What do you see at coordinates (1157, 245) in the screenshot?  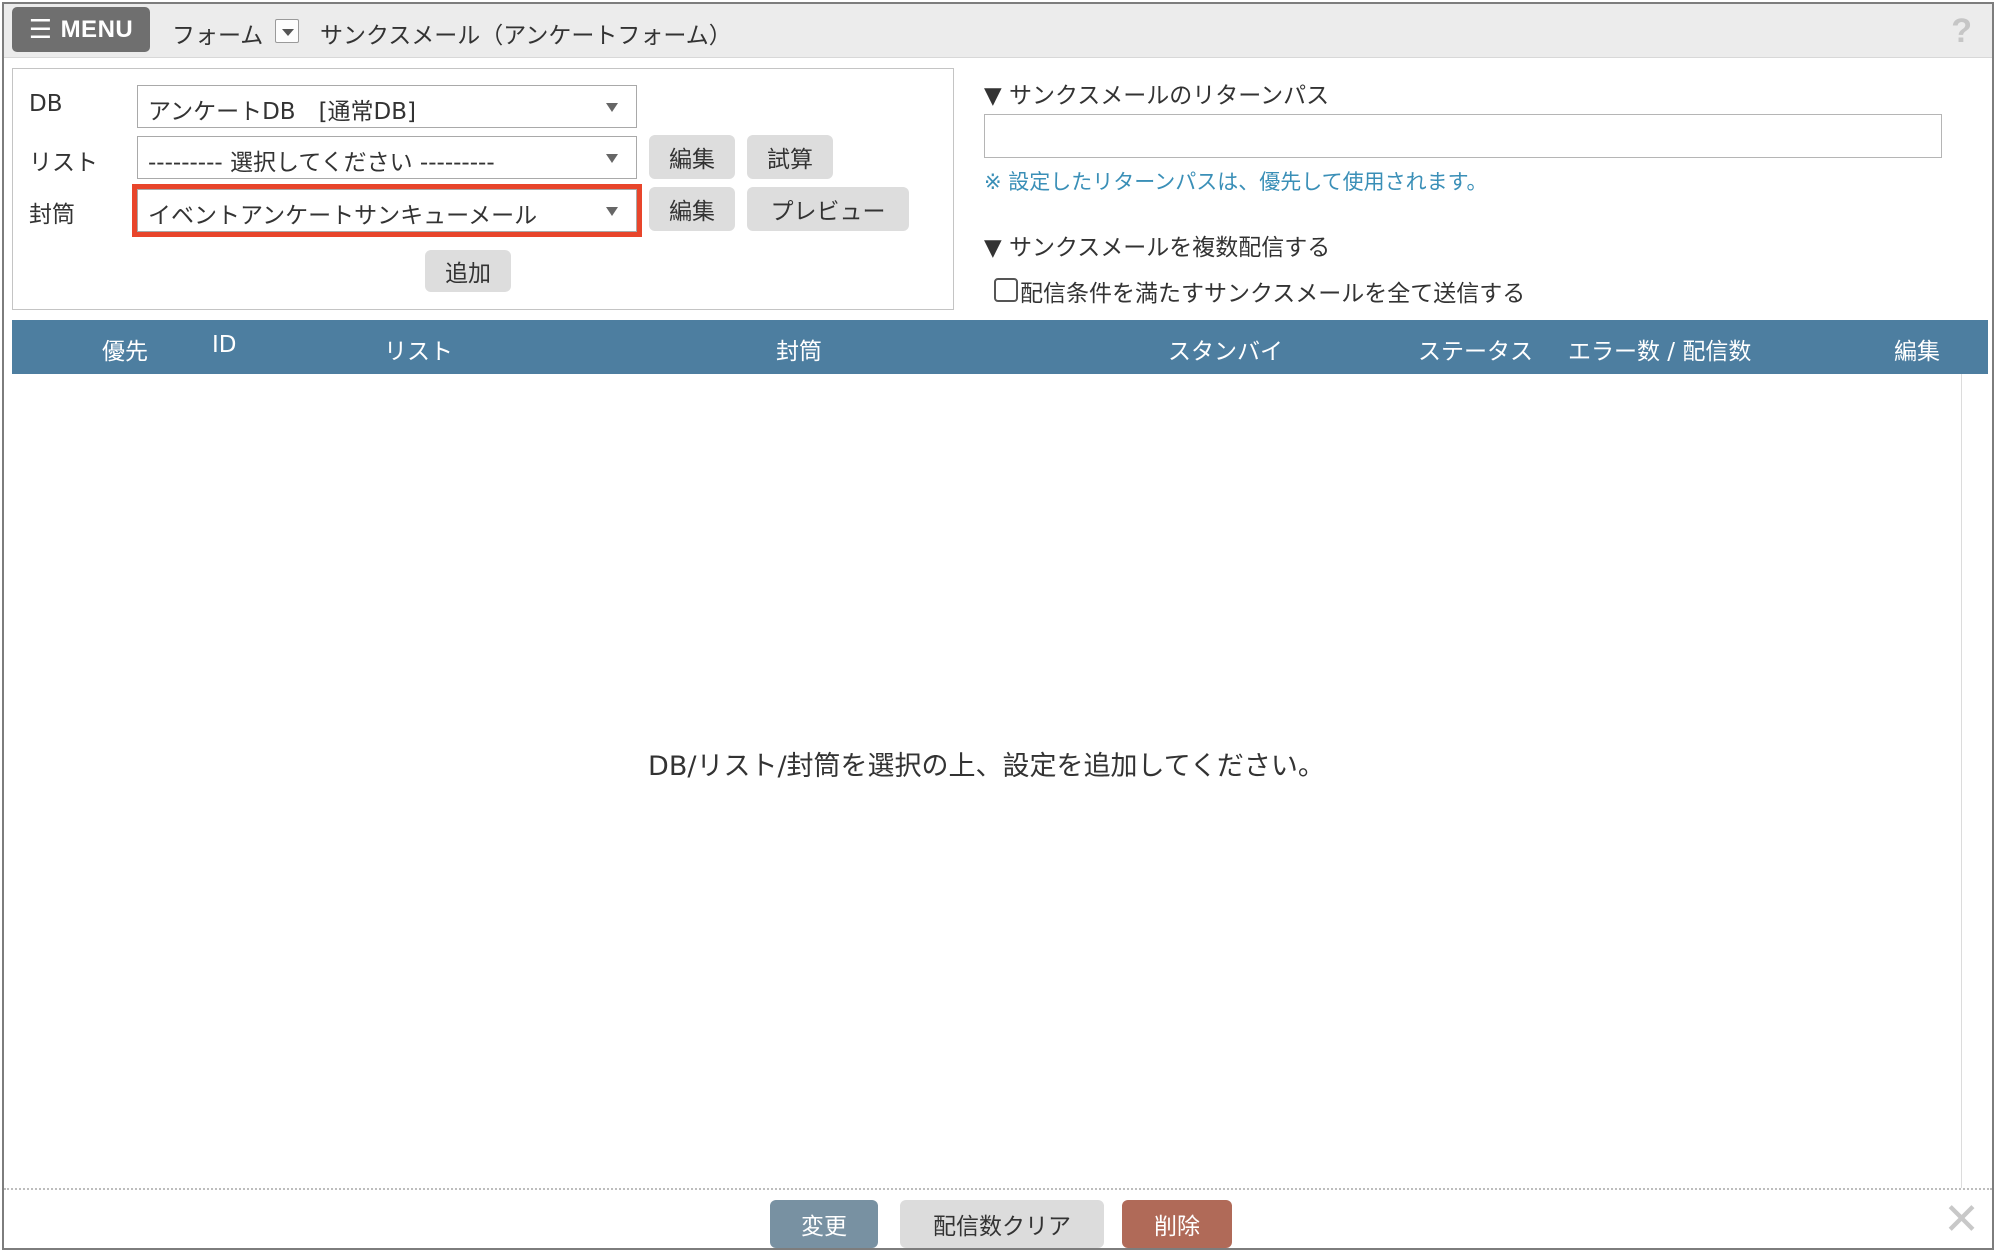 I see `multi-send-heading: ▼ サンクスメールを複数配信する` at bounding box center [1157, 245].